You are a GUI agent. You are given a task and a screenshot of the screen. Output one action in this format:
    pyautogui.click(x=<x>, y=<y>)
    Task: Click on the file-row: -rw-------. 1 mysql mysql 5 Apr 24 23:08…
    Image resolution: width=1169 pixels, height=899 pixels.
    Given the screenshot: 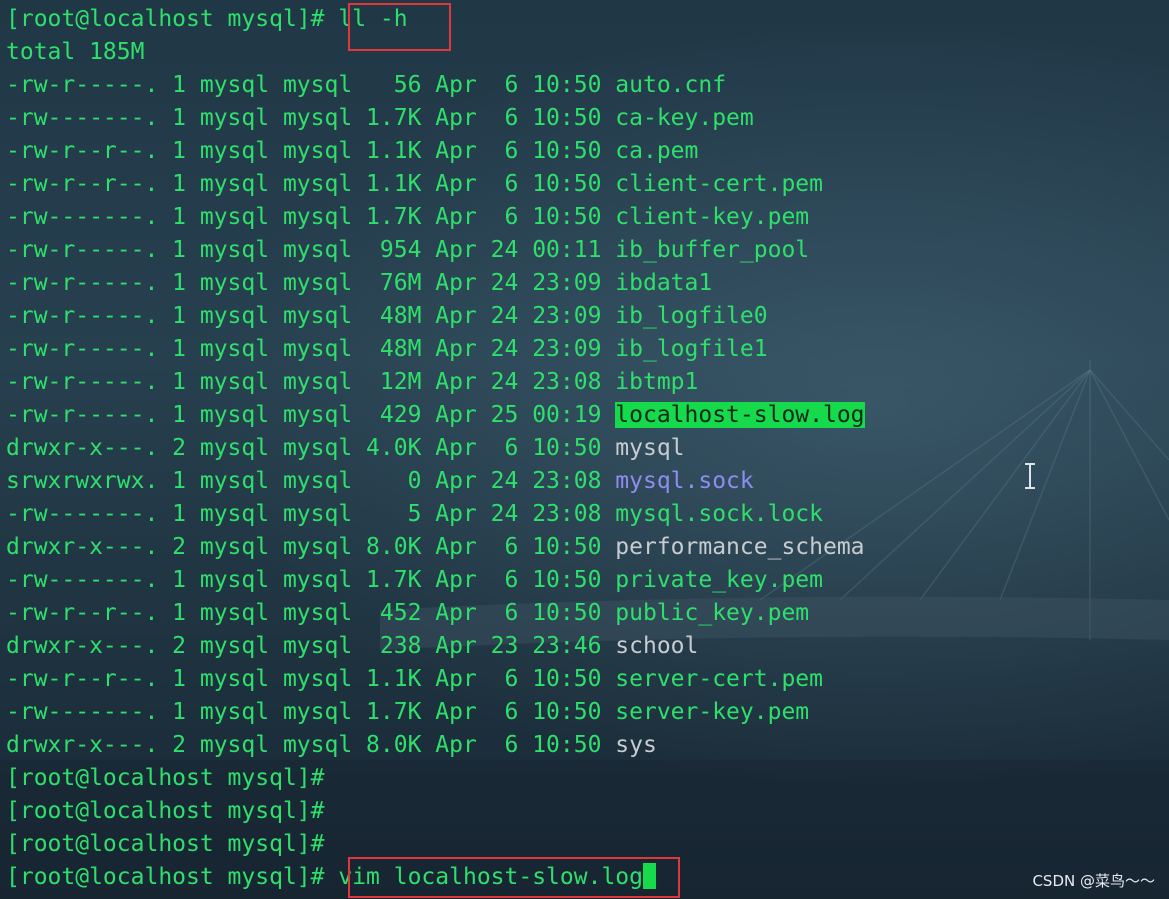 What is the action you would take?
    pyautogui.click(x=435, y=514)
    